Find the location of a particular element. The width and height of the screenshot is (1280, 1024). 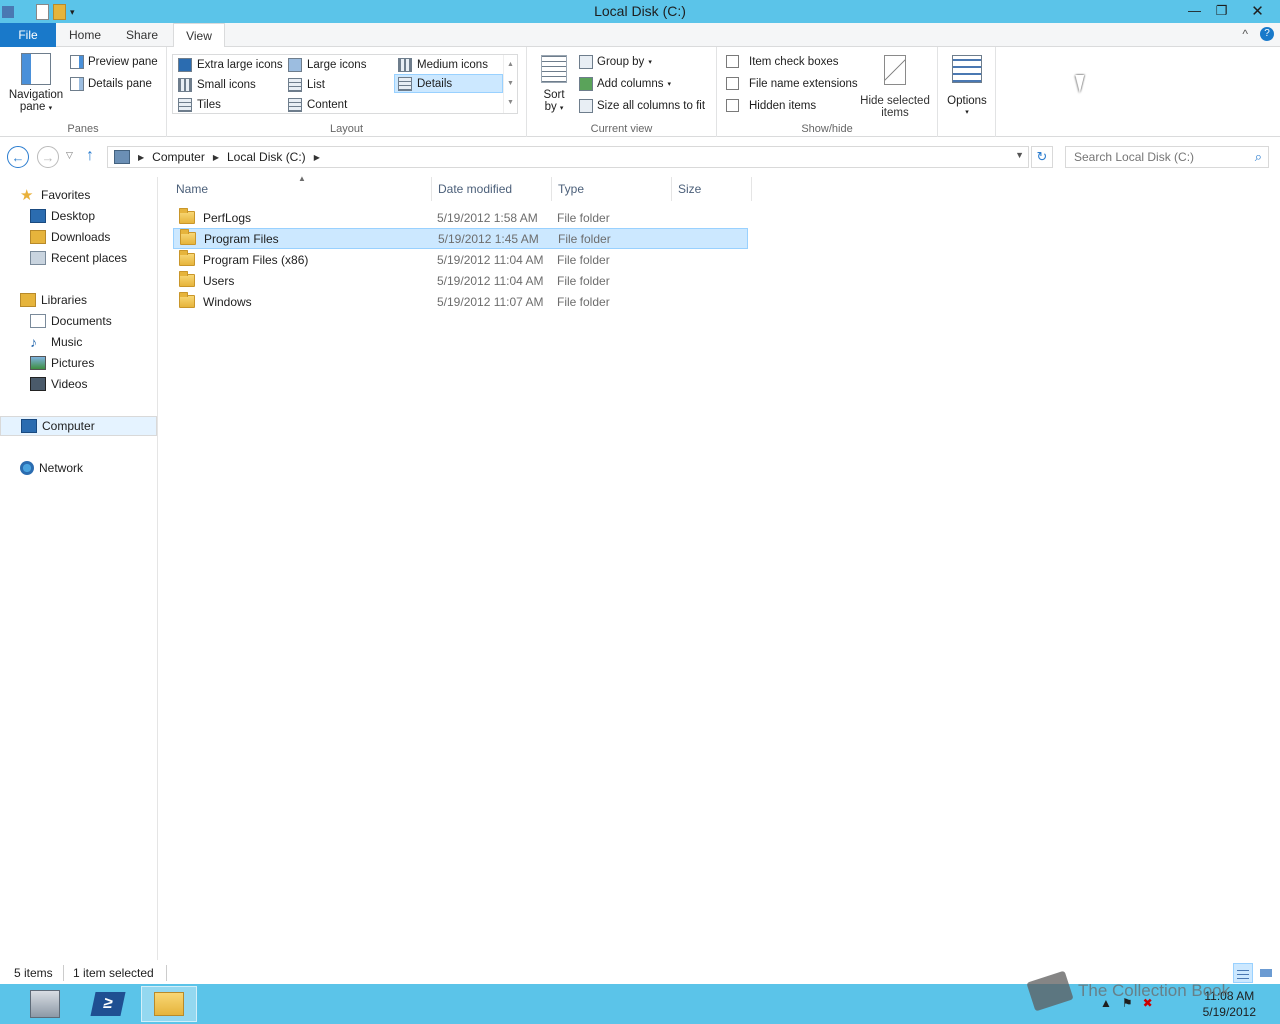

layout-content: Content is located at coordinates (316, 104).